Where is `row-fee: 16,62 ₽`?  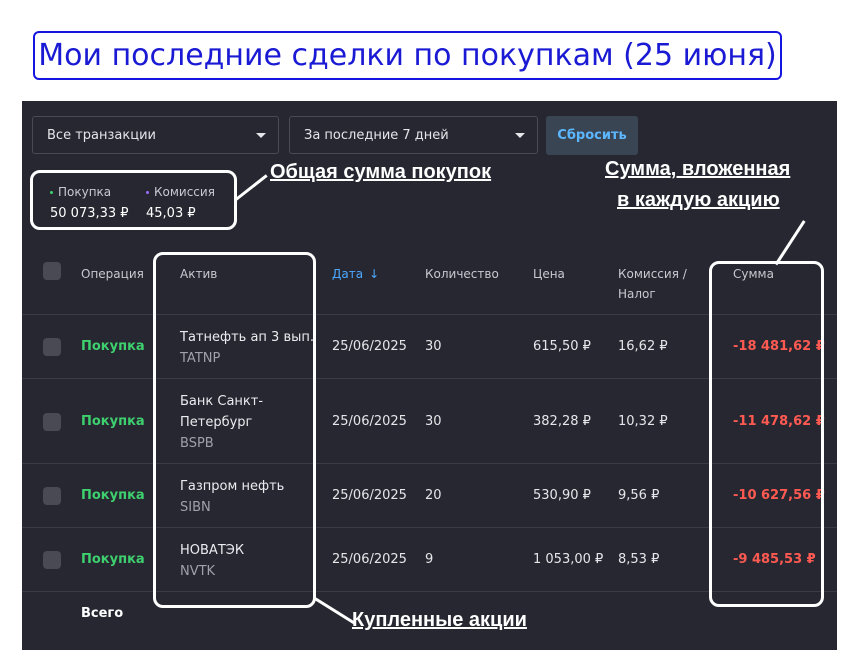
row-fee: 16,62 ₽ is located at coordinates (643, 346).